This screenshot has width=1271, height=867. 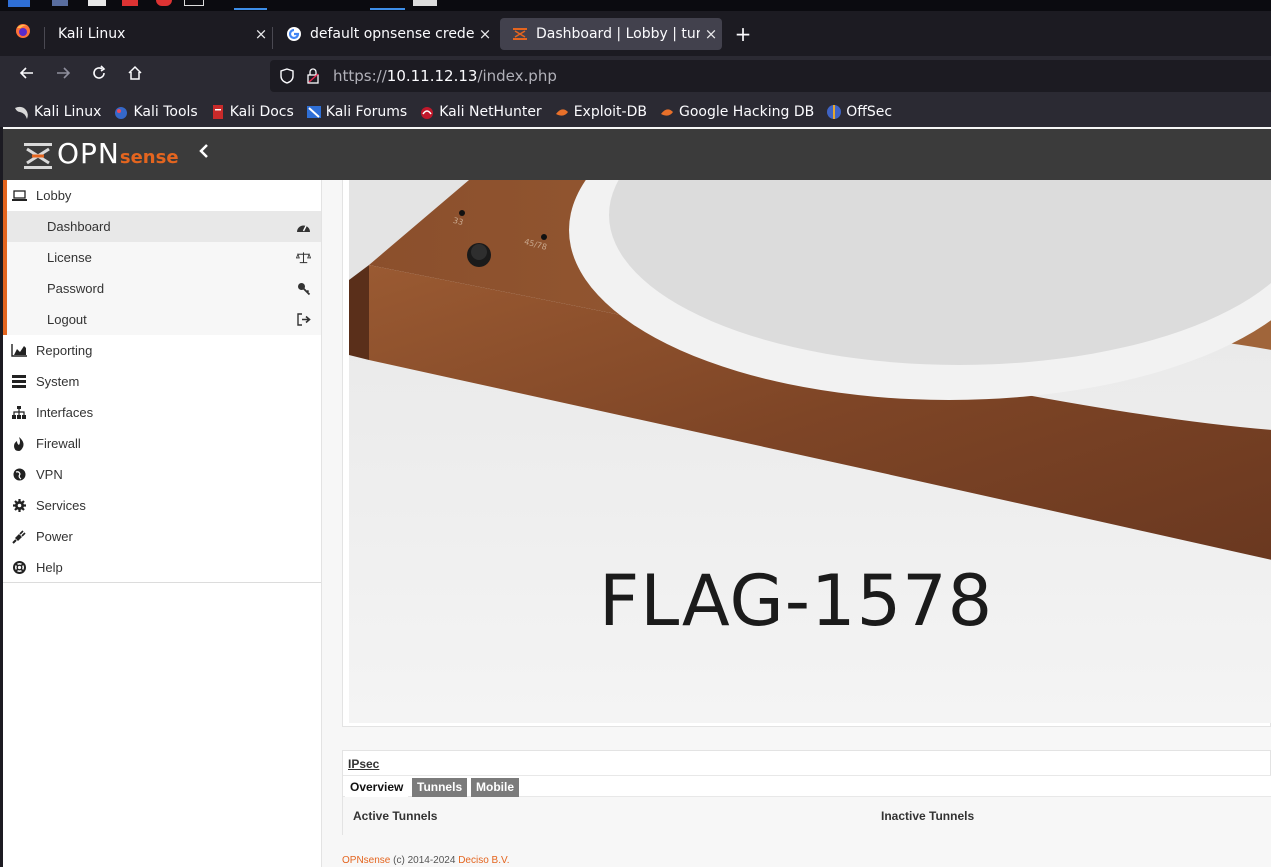 I want to click on bookmark-kali-docs: Kali Docs, so click(x=252, y=112).